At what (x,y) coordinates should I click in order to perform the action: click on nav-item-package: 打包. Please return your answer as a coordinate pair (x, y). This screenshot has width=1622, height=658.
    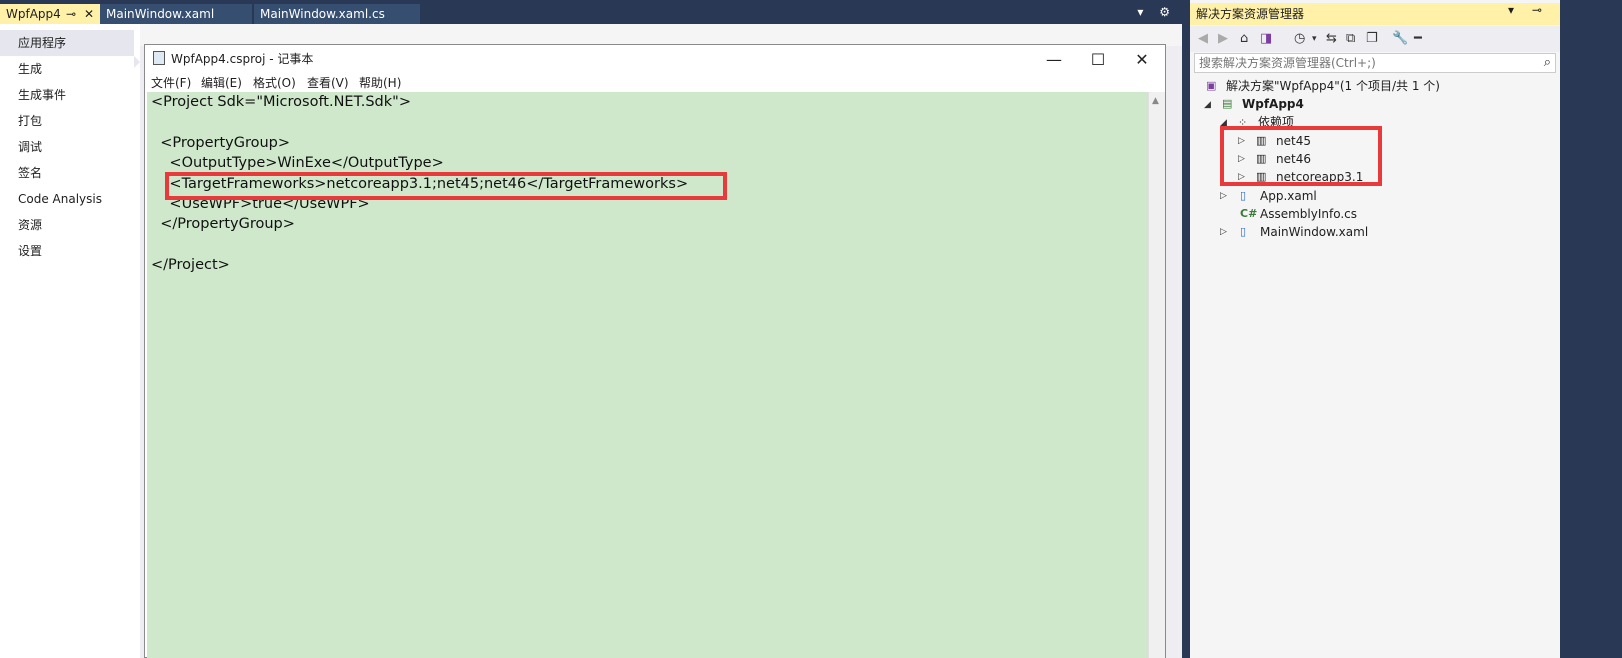
    Looking at the image, I should click on (70, 121).